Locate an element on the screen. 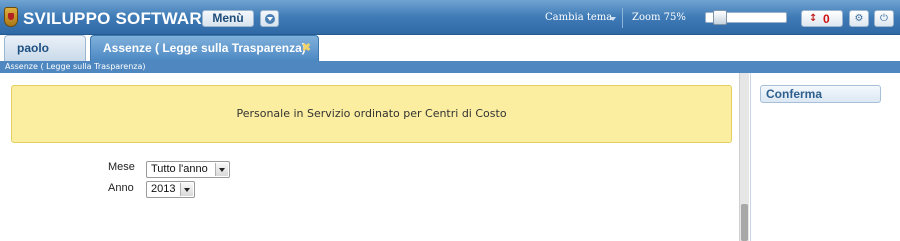 This screenshot has width=900, height=241. gear-icon: ⚙ is located at coordinates (859, 18).